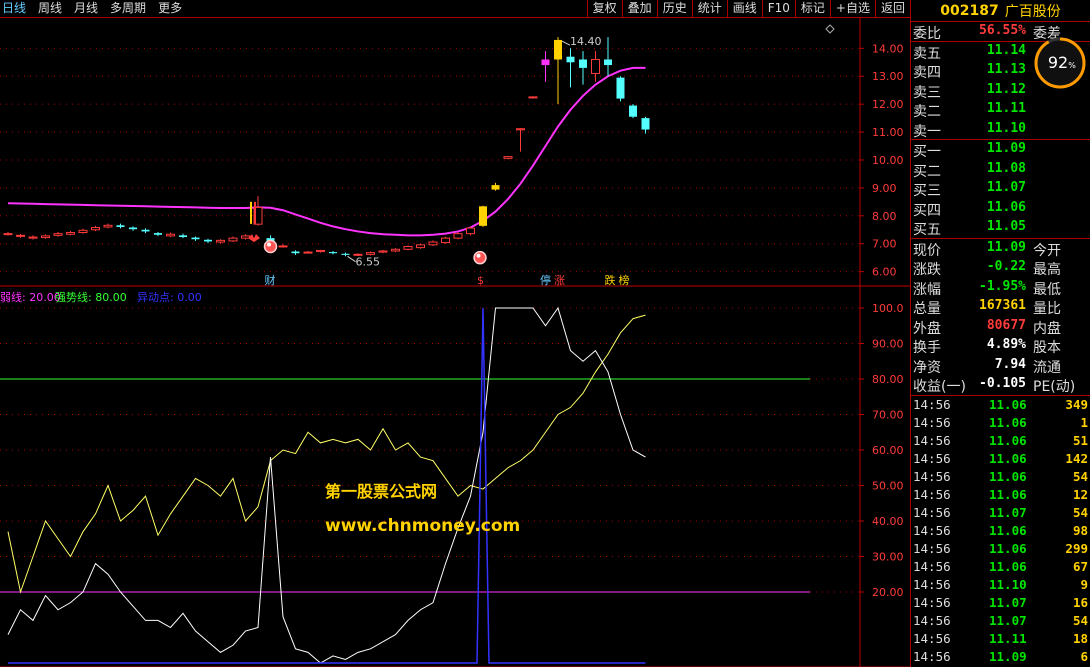  What do you see at coordinates (586, 41) in the screenshot?
I see `high-label: 14.40` at bounding box center [586, 41].